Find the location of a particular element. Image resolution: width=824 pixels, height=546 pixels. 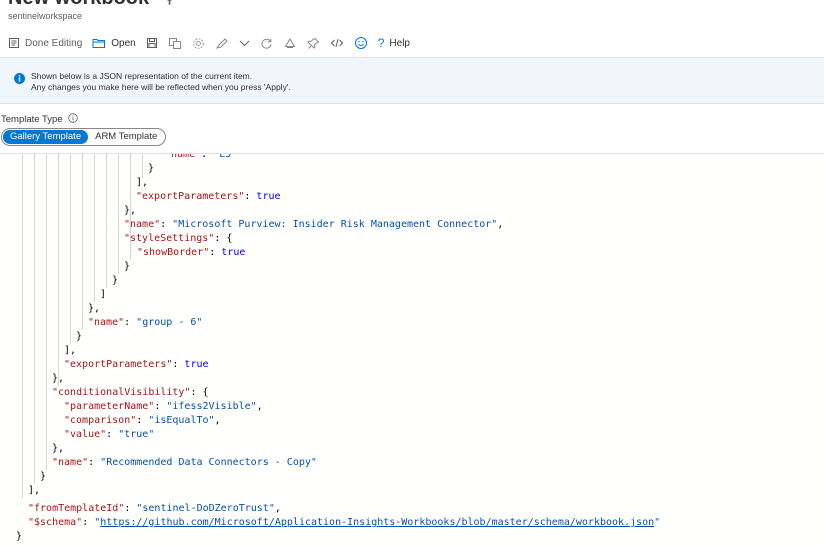

code-token: }, is located at coordinates (58, 448).